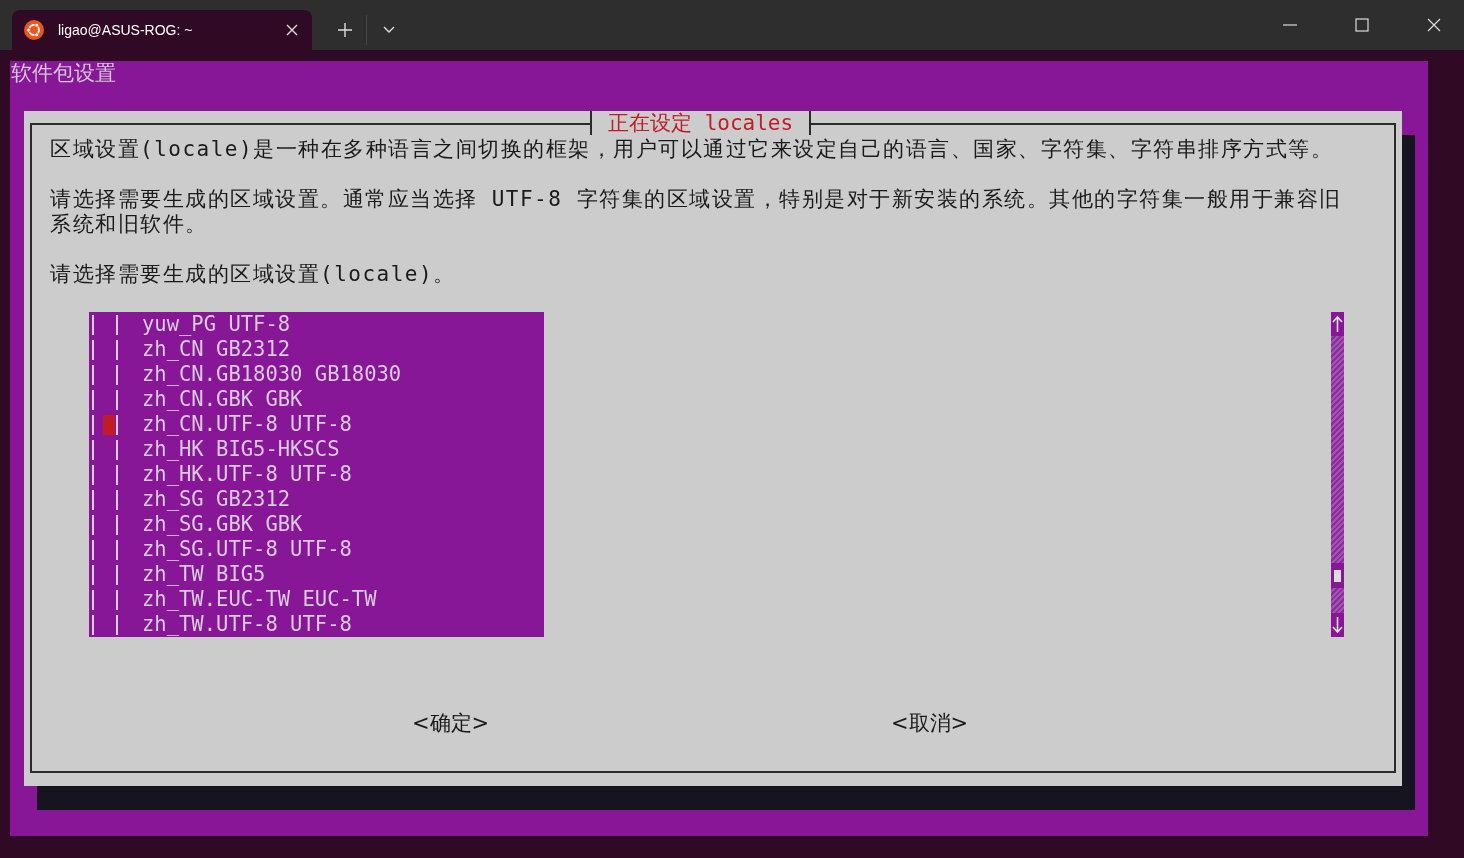  Describe the element at coordinates (247, 624) in the screenshot. I see `locale-option: zh_TW.UTF-8 UTF-8` at that location.